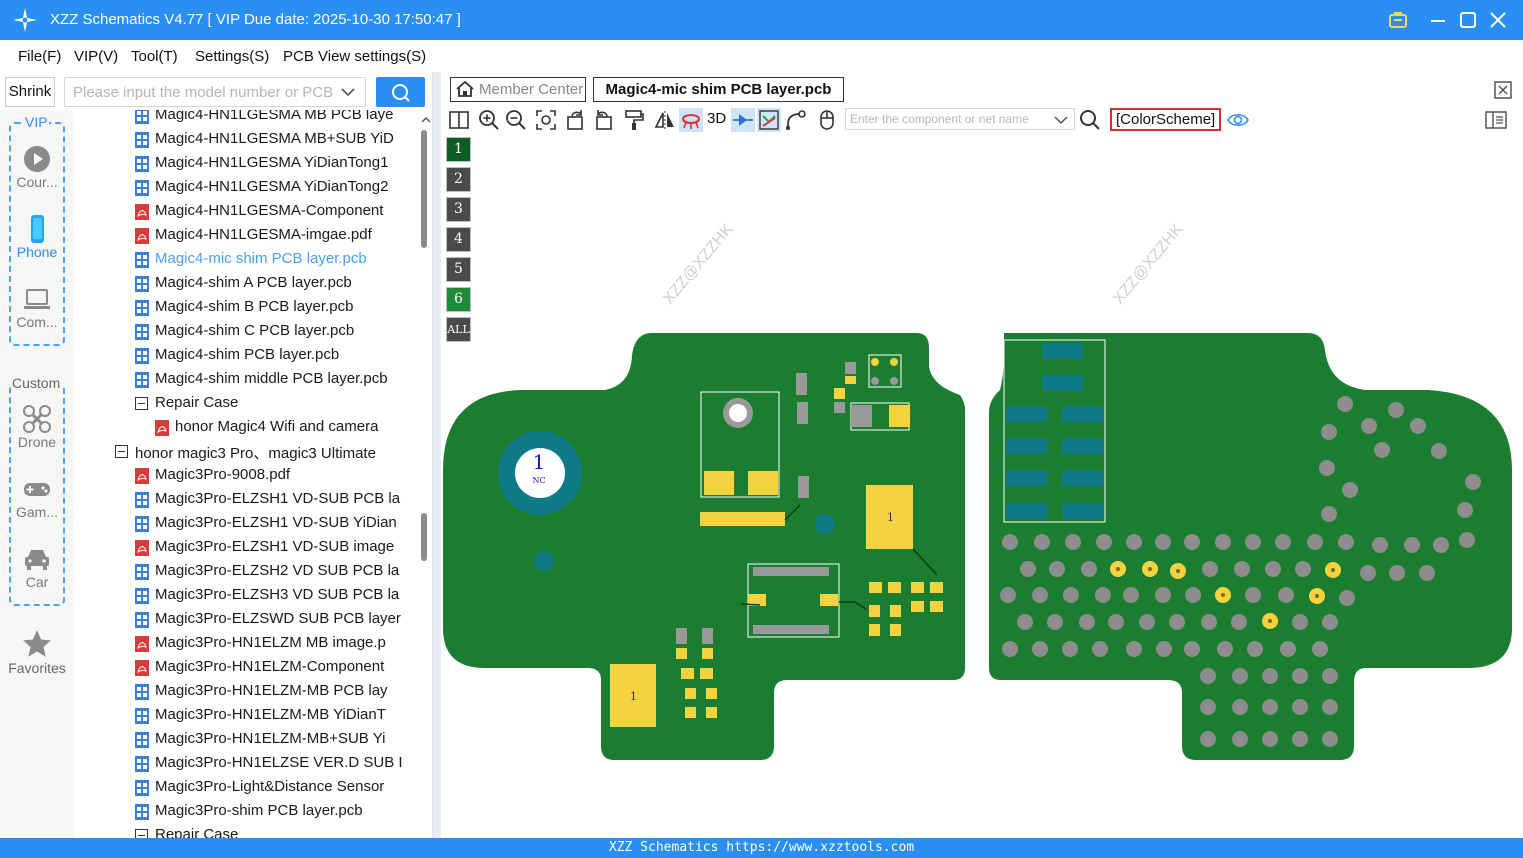 The image size is (1523, 858). I want to click on menu-pcb-view-settings: PCB View settings(S), so click(354, 56).